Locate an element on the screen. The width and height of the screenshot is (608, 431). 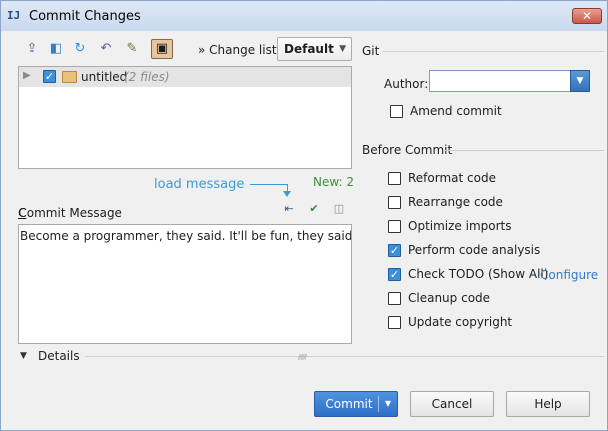
rollback-icon: ↶ is located at coordinates (106, 49).